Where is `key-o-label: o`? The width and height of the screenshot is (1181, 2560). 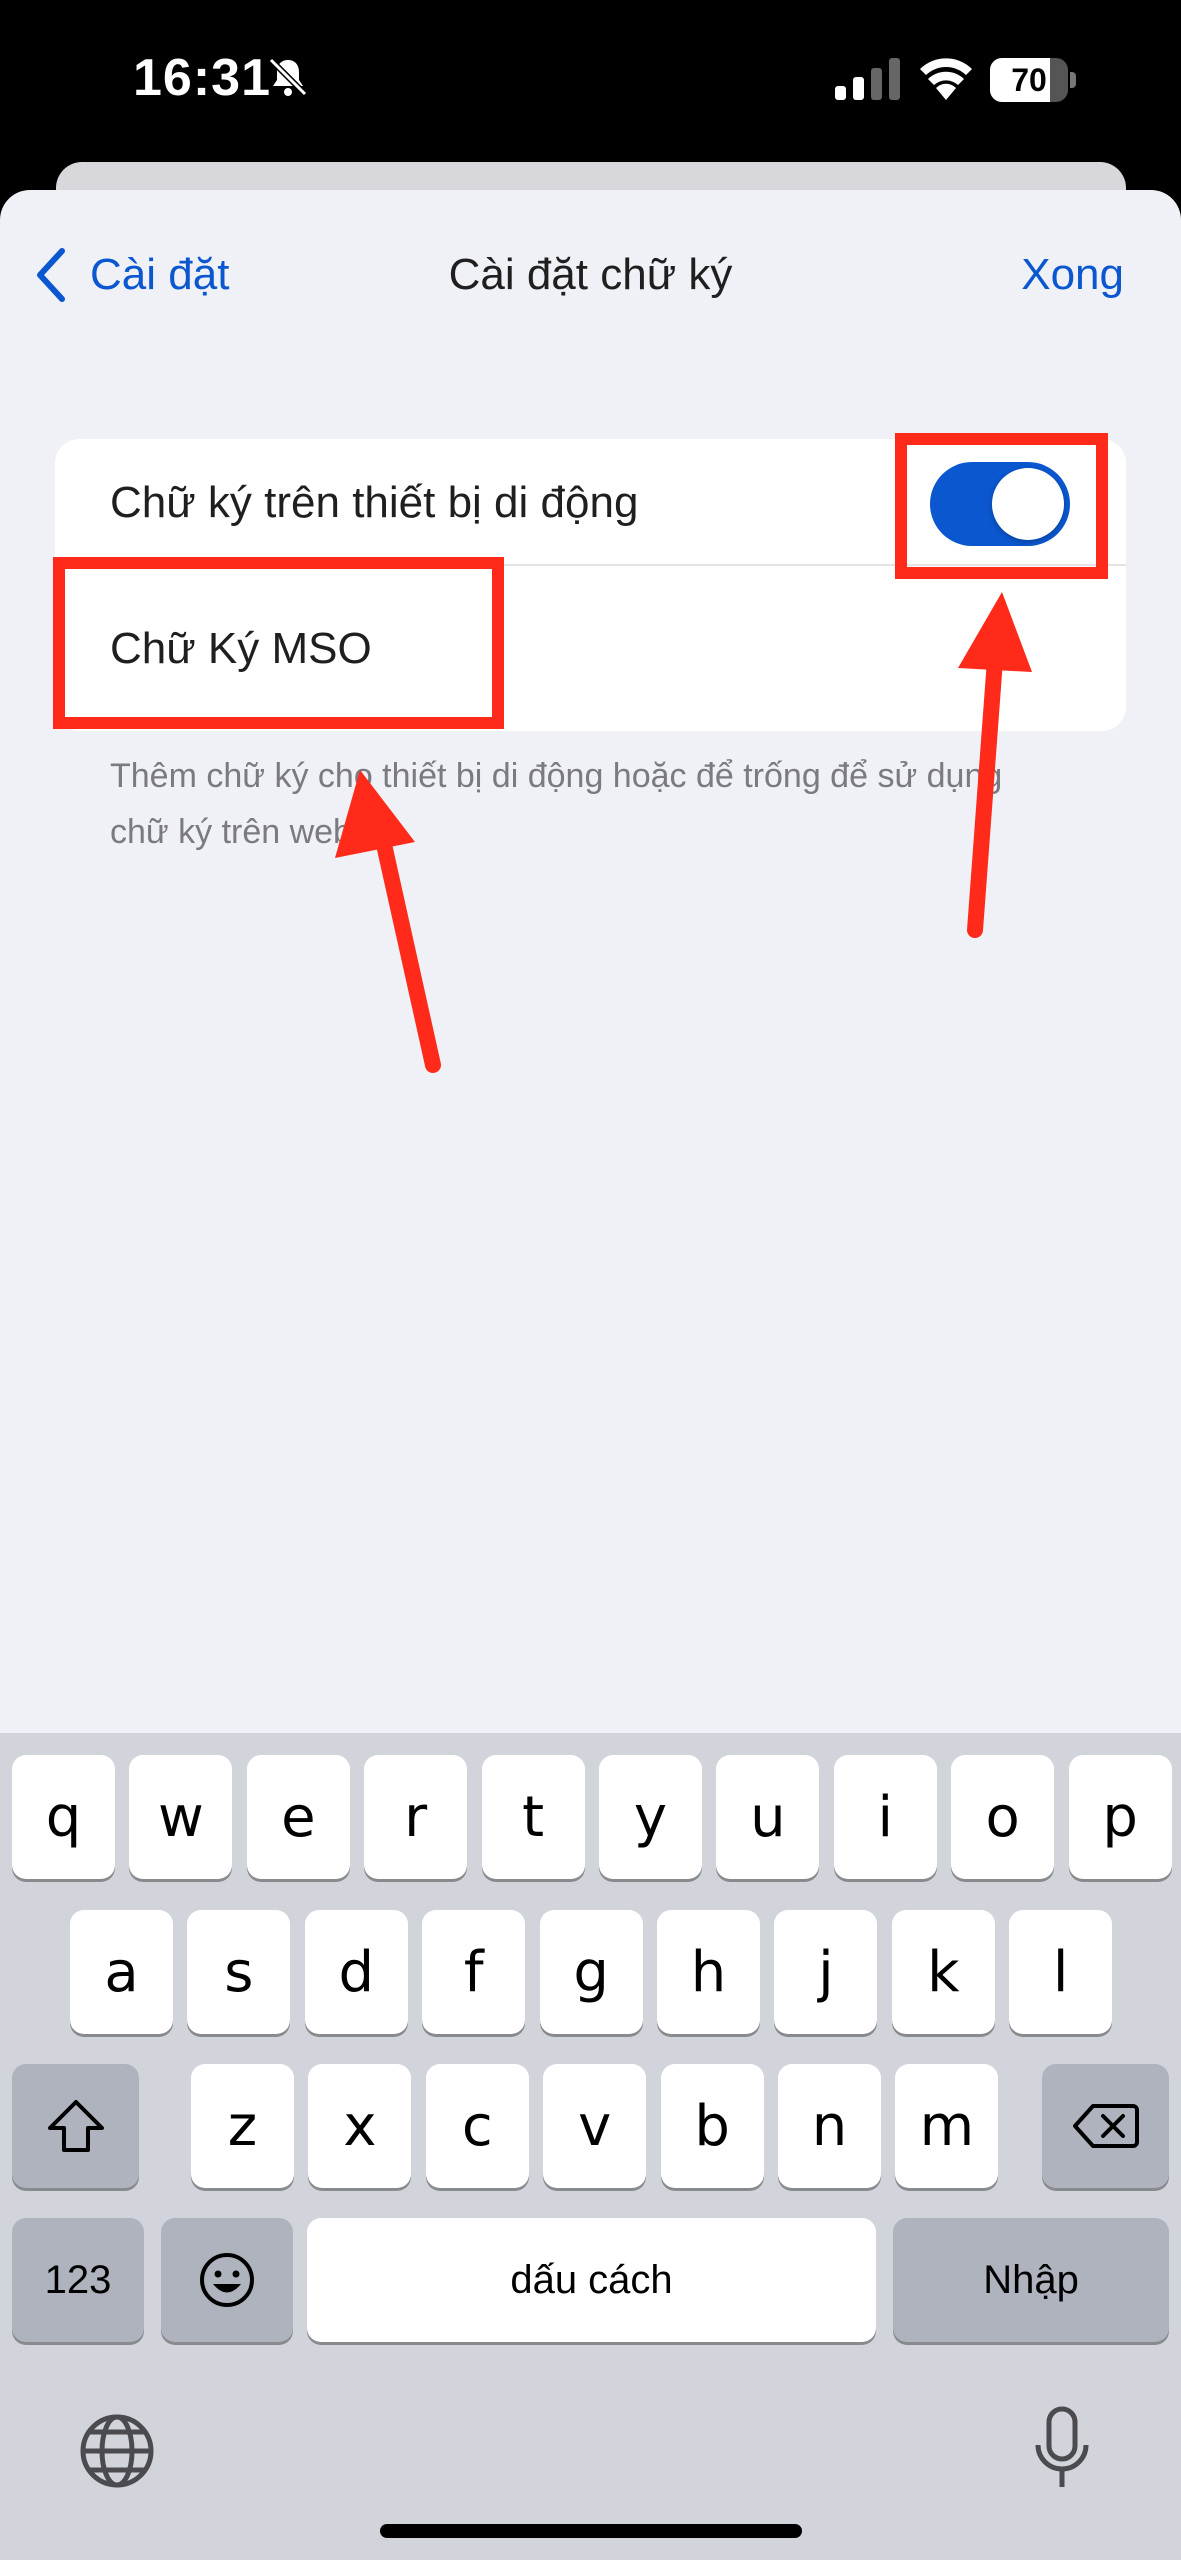
key-o-label: o is located at coordinates (1002, 1817).